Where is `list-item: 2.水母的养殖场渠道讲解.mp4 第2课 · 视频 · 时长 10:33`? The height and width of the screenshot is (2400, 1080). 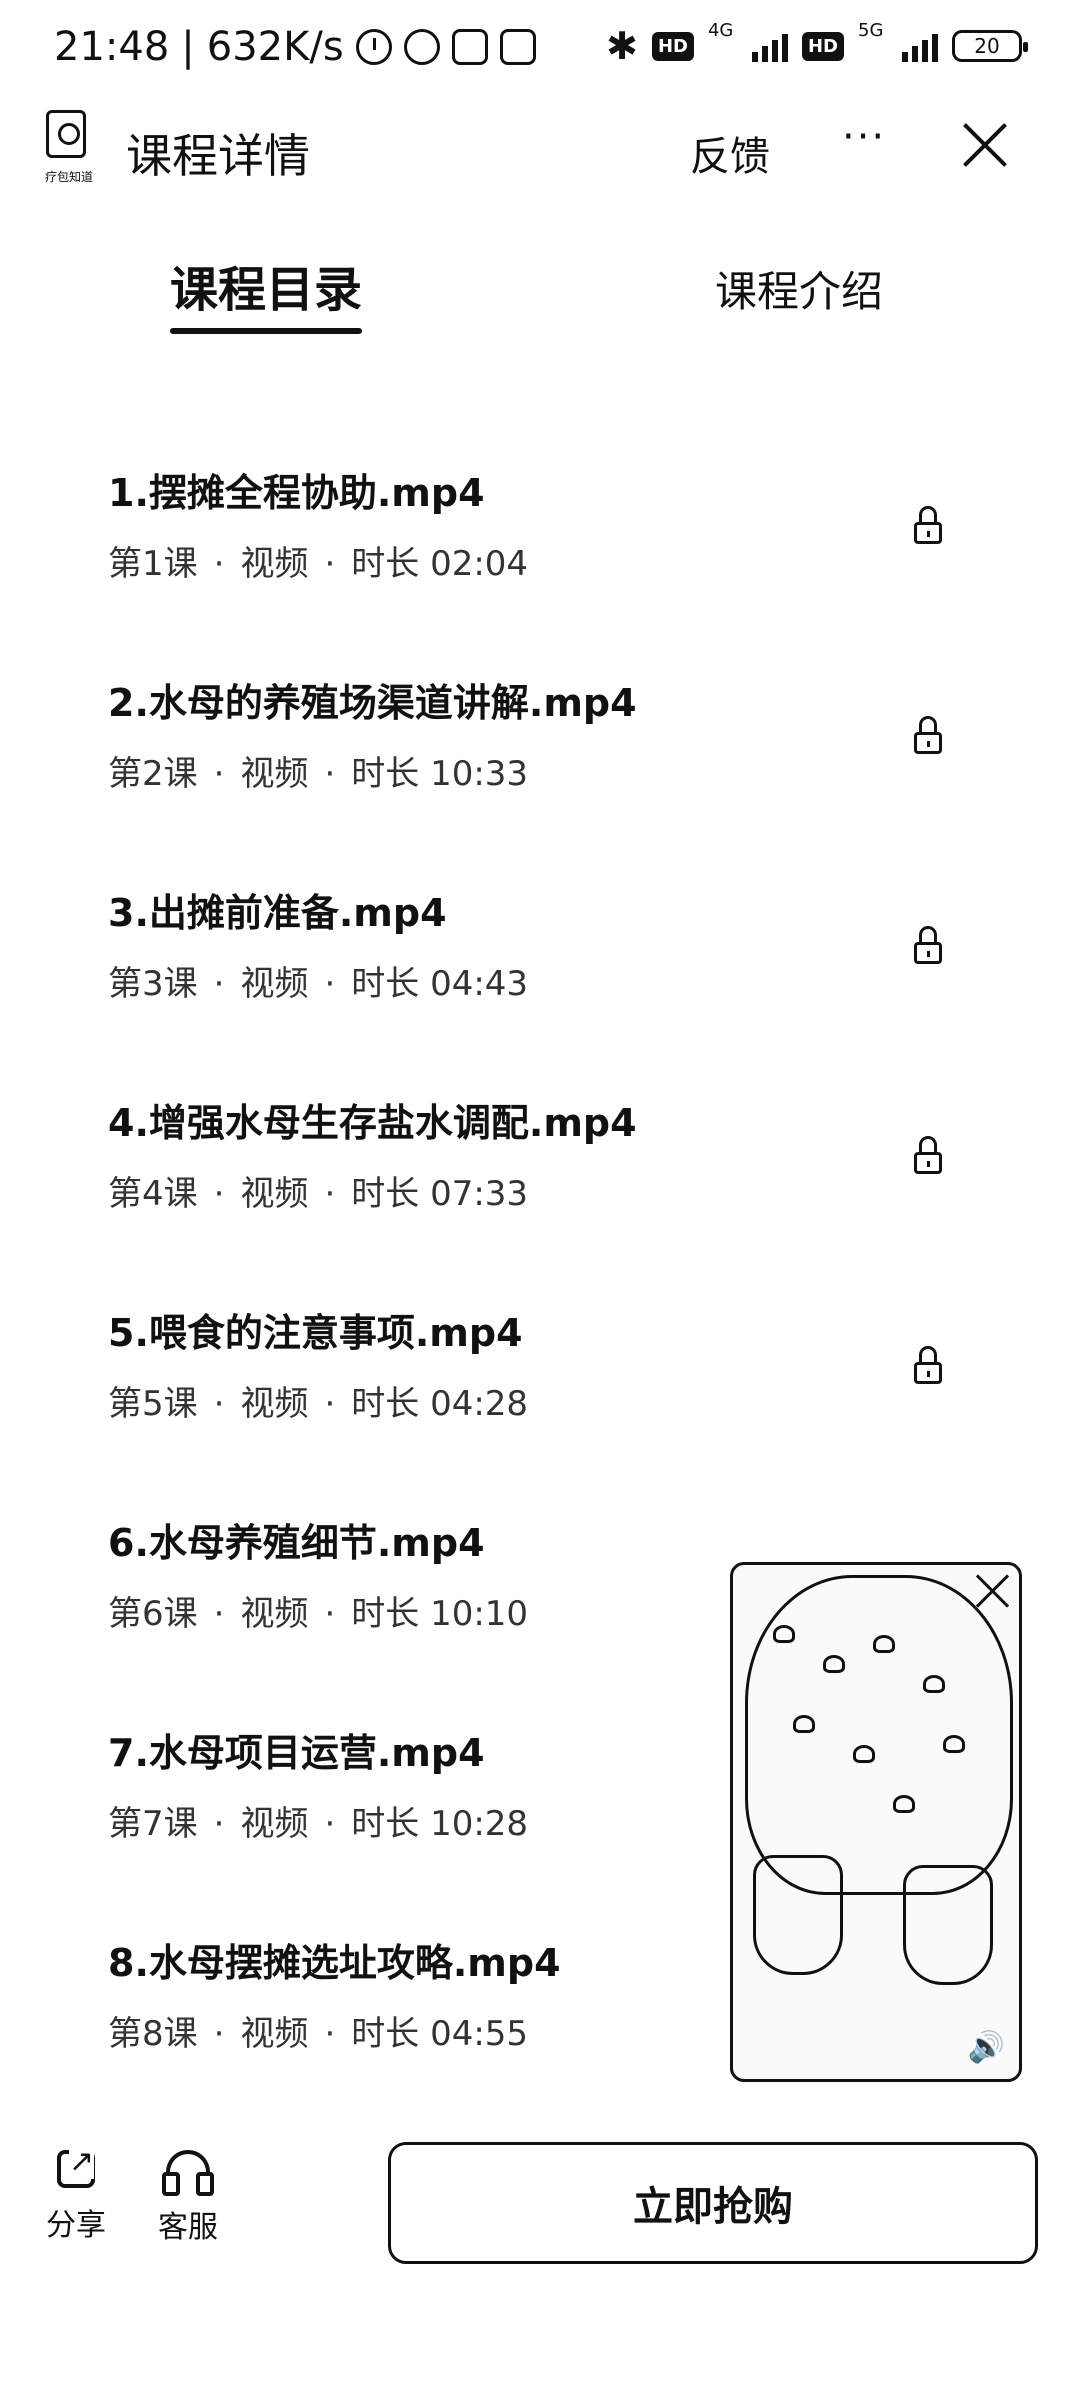
list-item: 2.水母的养殖场渠道讲解.mp4 第2课 · 视频 · 时长 10:33 is located at coordinates (540, 765).